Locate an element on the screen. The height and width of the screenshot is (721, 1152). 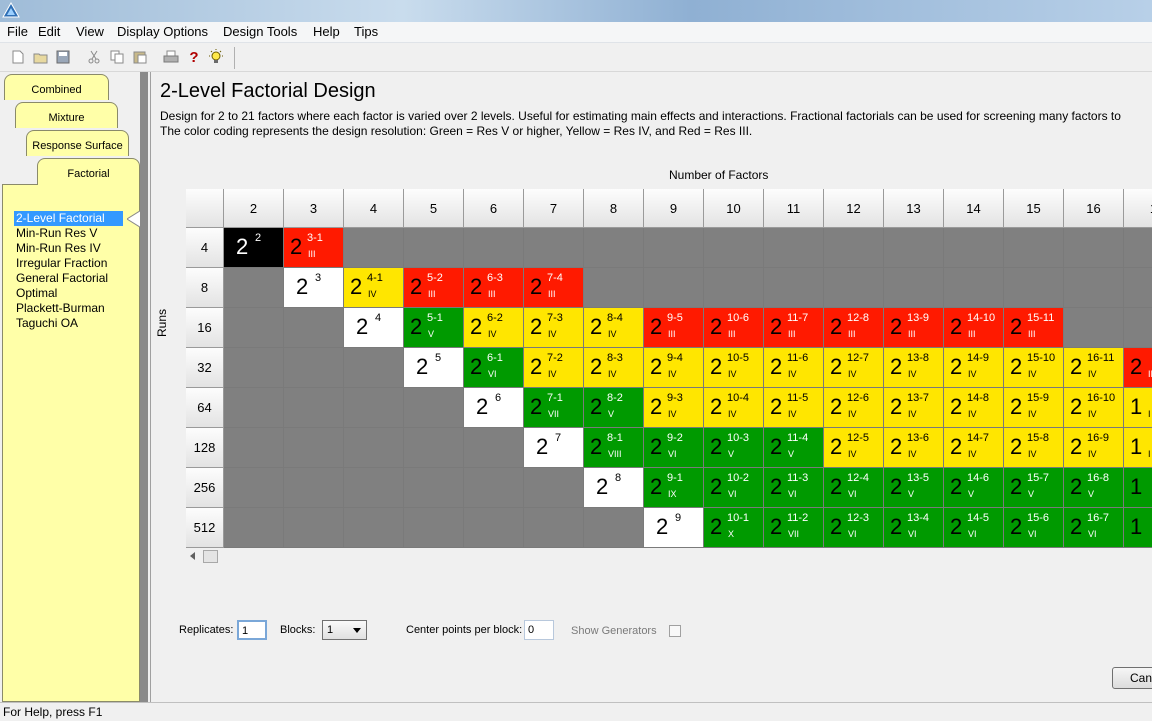
cut-icon is located at coordinates (94, 57).